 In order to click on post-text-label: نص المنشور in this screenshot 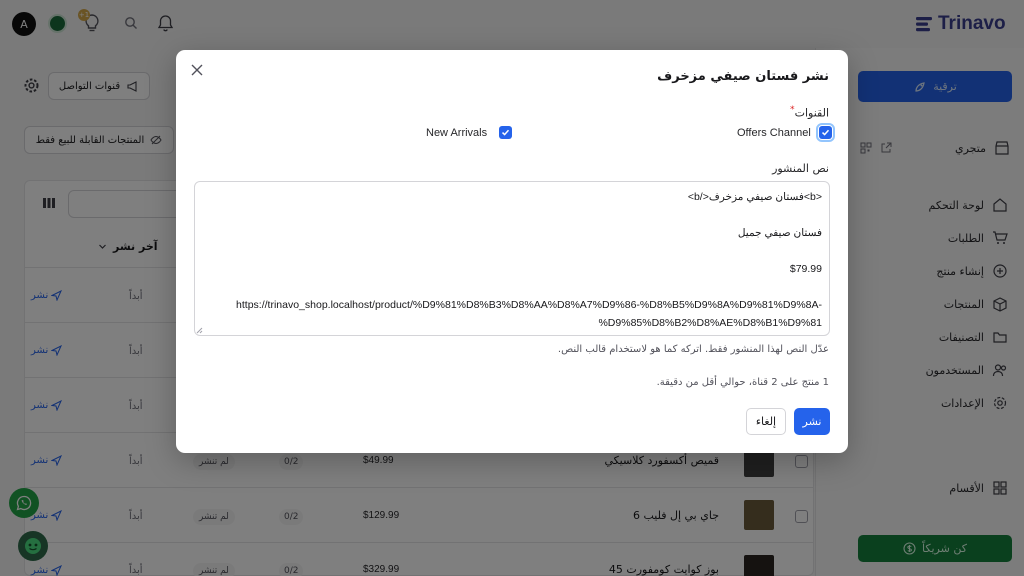, I will do `click(800, 168)`.